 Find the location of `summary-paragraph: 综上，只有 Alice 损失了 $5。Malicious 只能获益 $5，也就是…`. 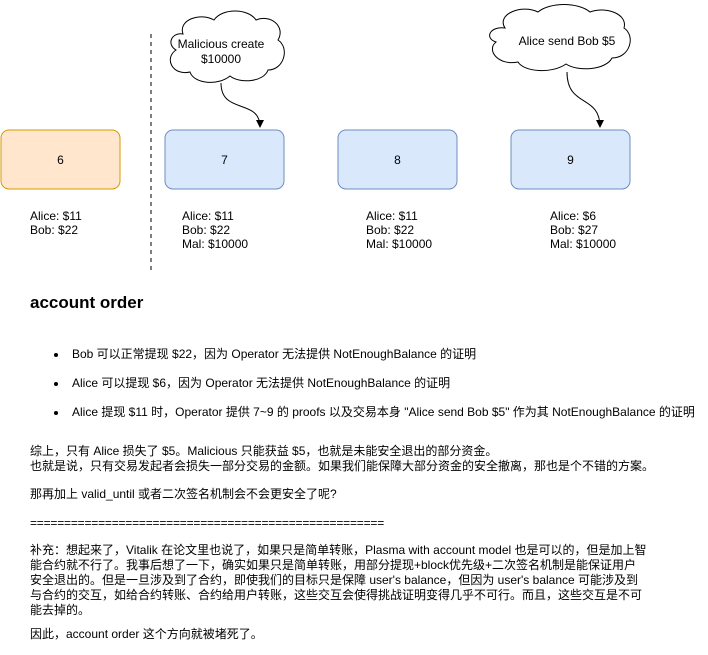

summary-paragraph: 综上，只有 Alice 损失了 $5。Malicious 只能获益 $5，也就是… is located at coordinates (342, 459).